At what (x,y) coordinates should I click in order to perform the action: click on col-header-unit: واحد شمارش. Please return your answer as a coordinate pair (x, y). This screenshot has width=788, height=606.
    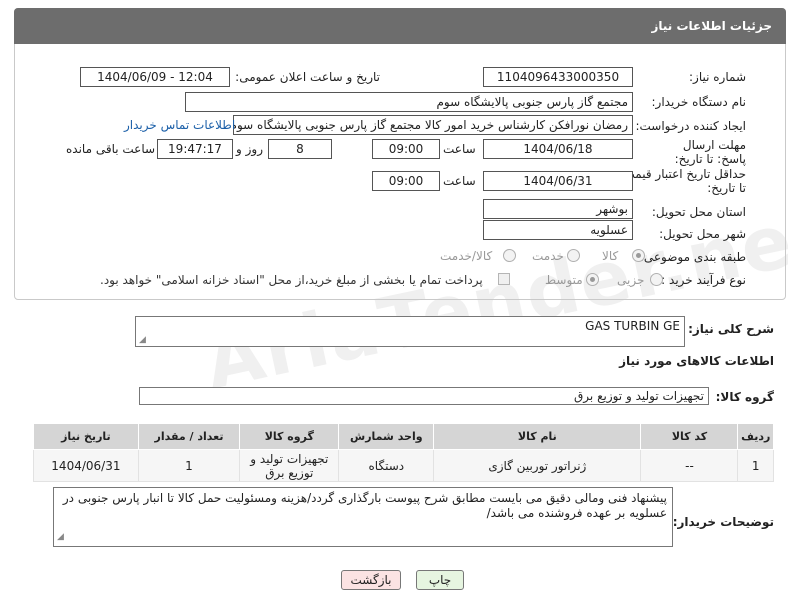
    Looking at the image, I should click on (386, 436).